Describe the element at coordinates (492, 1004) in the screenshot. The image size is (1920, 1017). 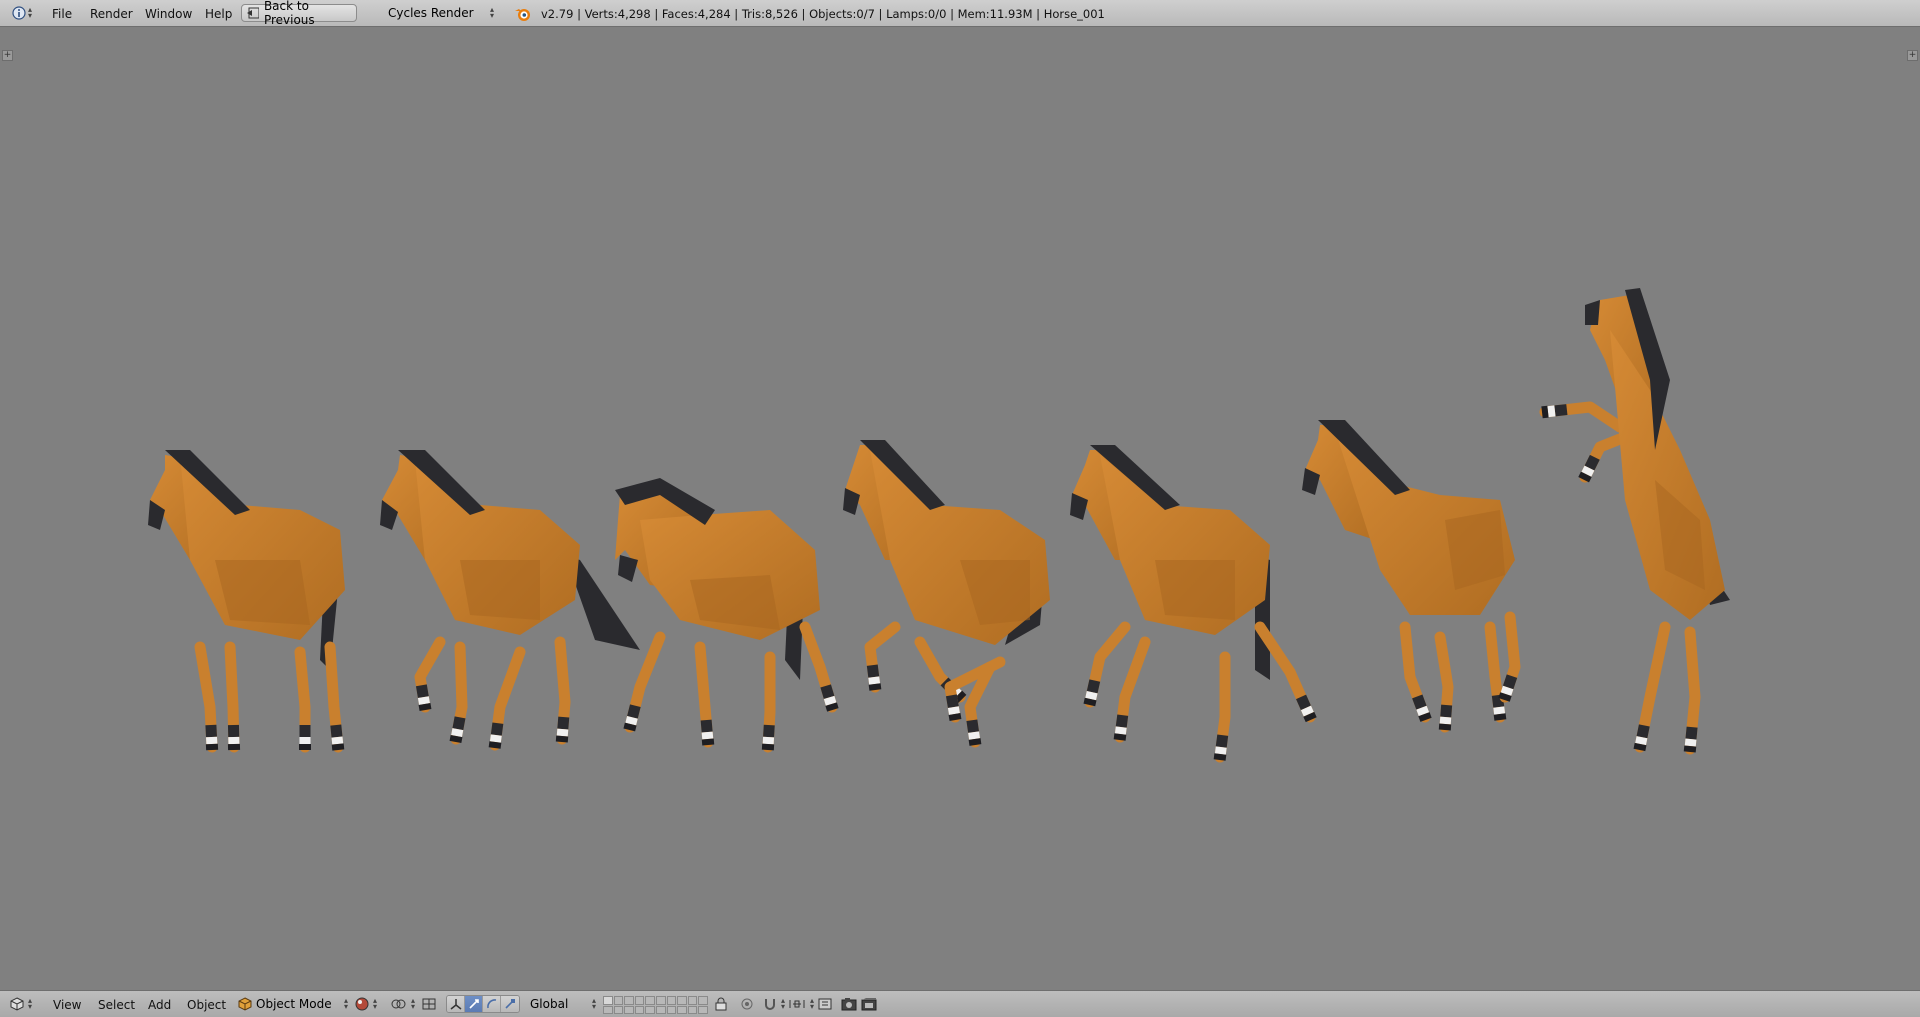
I see `manipulator-rotate` at that location.